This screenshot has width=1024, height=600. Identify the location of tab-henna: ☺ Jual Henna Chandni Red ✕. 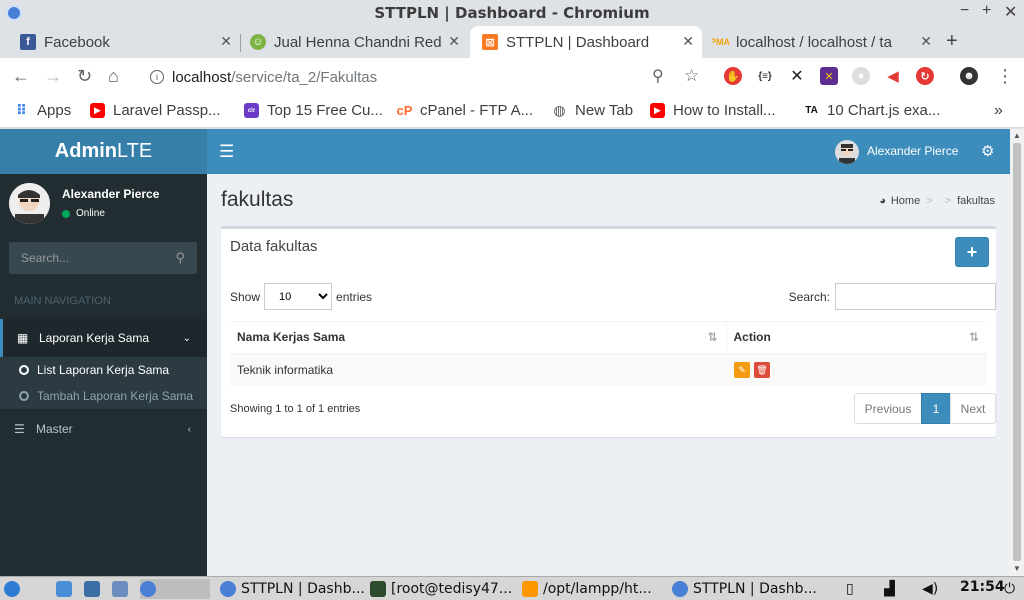
(359, 42).